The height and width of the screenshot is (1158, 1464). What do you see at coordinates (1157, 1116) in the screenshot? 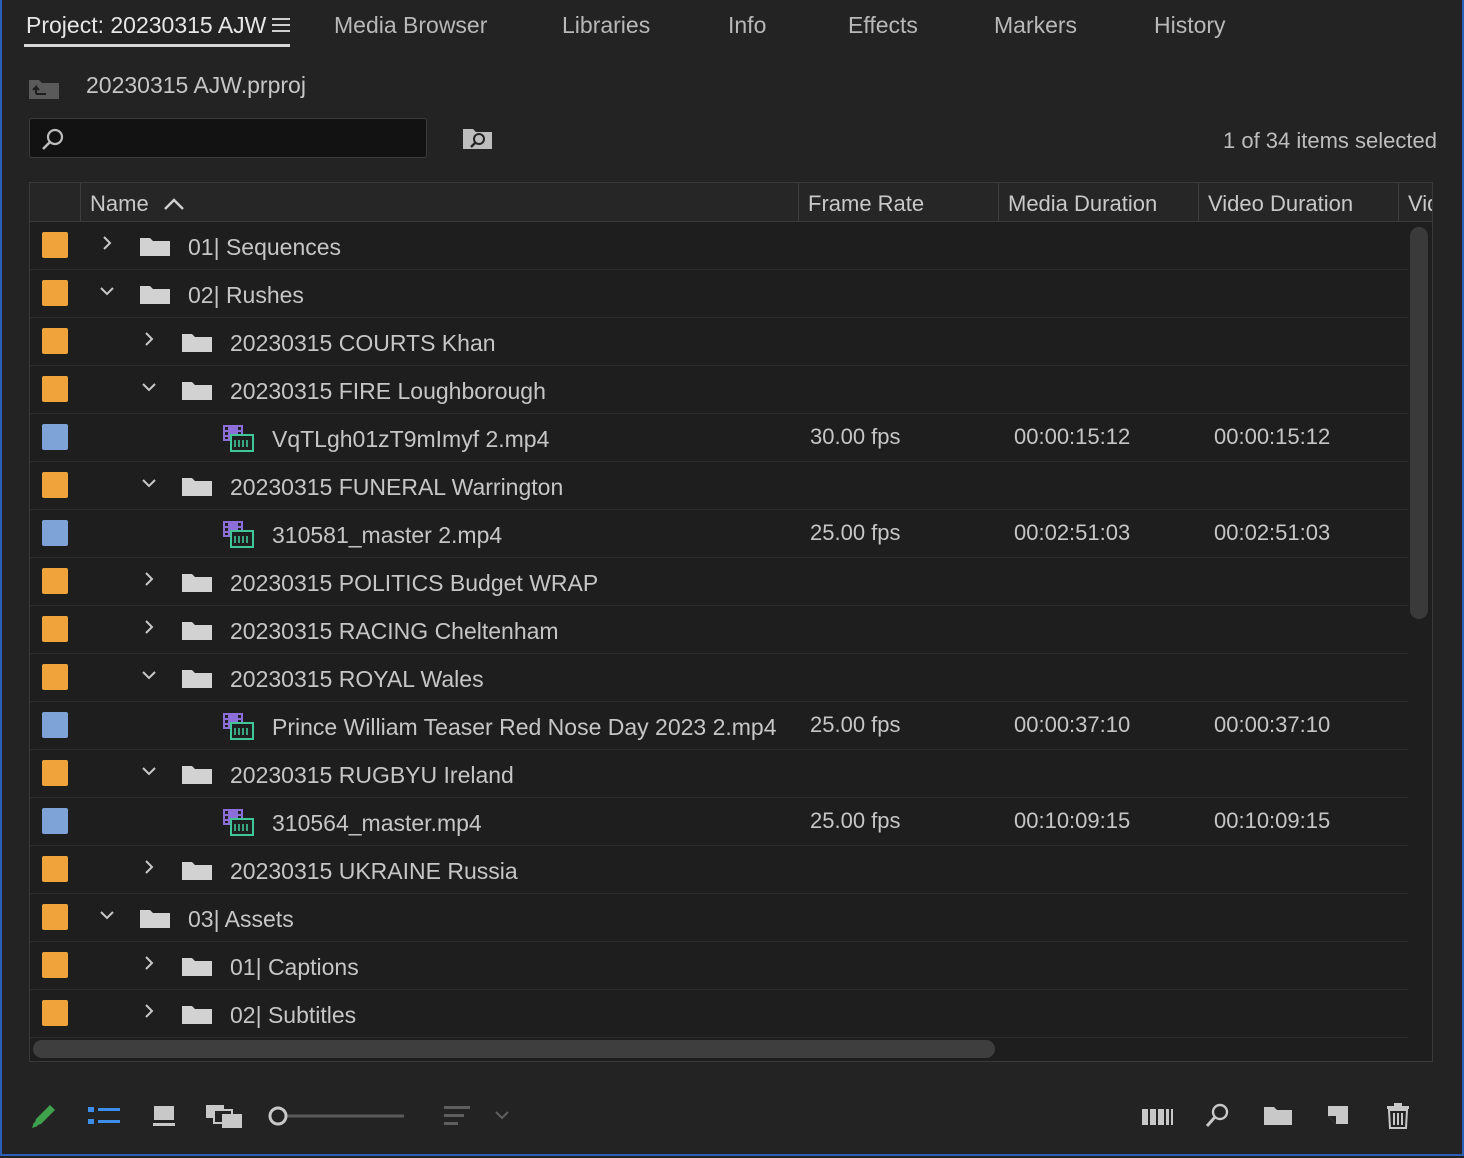
I see `automate-to-sequence-icon` at bounding box center [1157, 1116].